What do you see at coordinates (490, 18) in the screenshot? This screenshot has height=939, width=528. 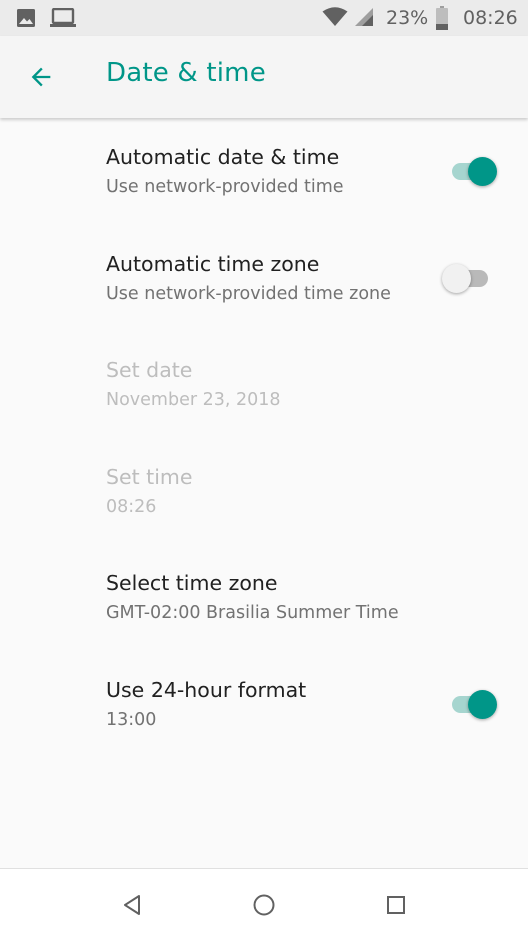 I see `status-time: 08:26` at bounding box center [490, 18].